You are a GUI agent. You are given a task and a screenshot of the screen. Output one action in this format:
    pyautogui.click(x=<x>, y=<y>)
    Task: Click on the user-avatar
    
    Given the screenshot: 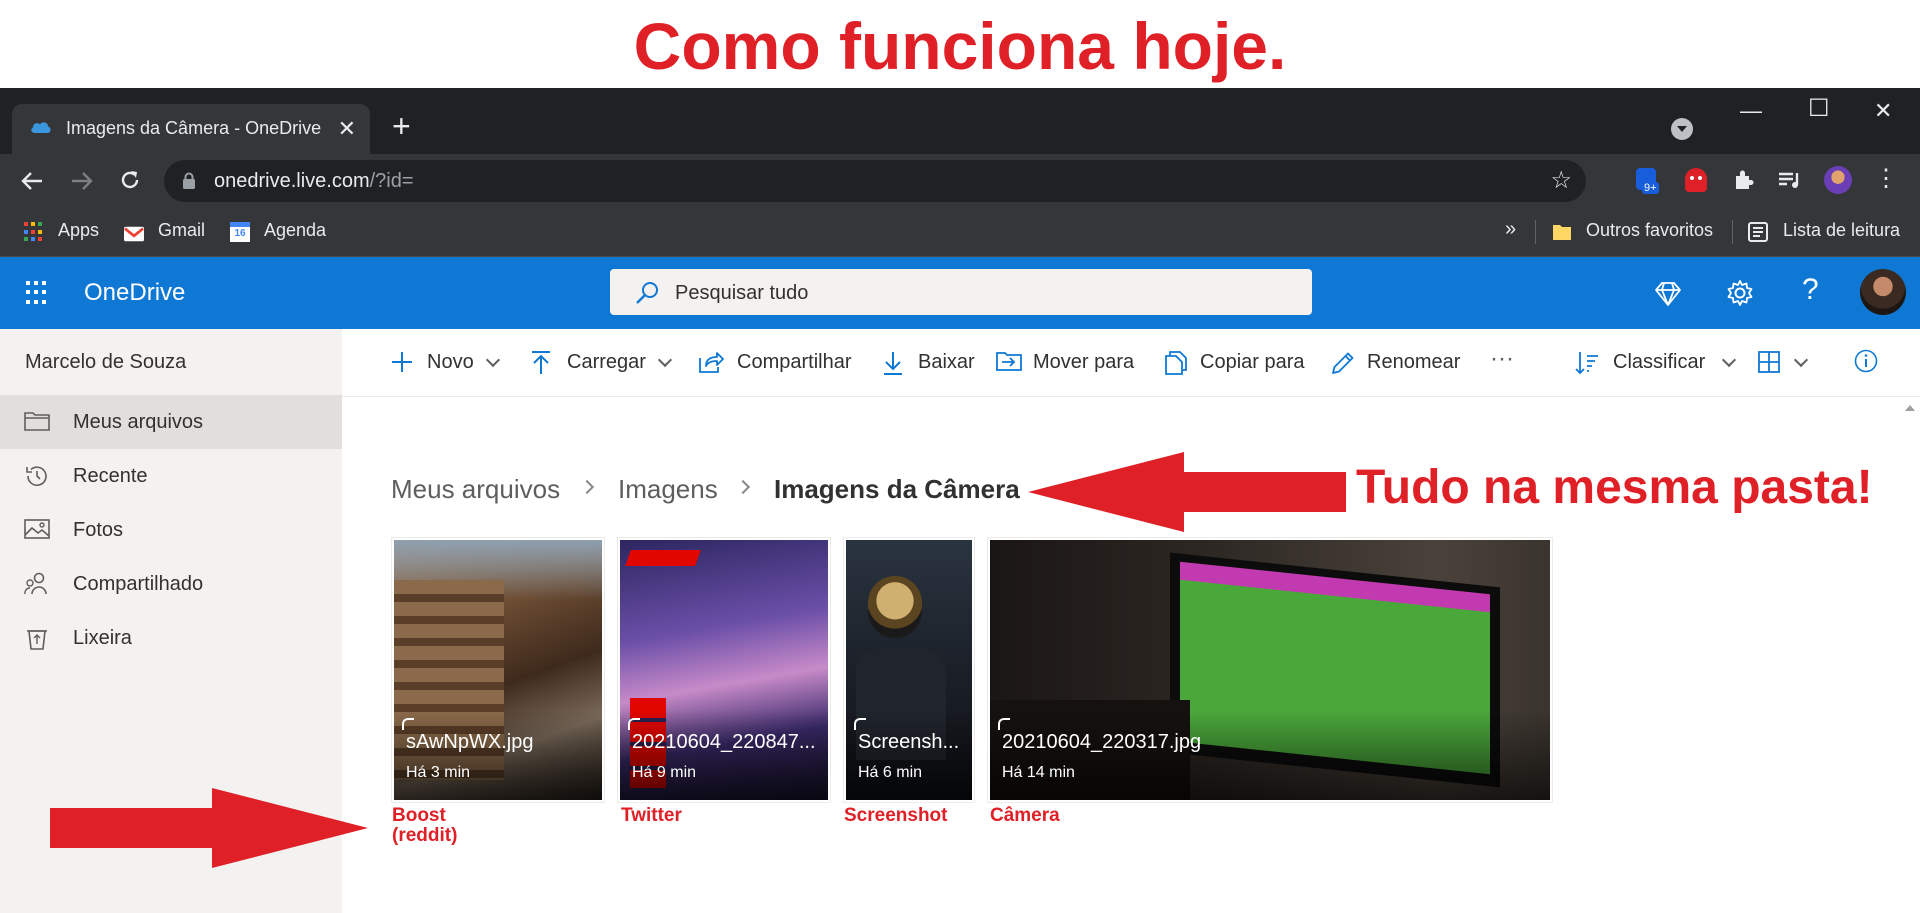 What is the action you would take?
    pyautogui.click(x=1883, y=292)
    